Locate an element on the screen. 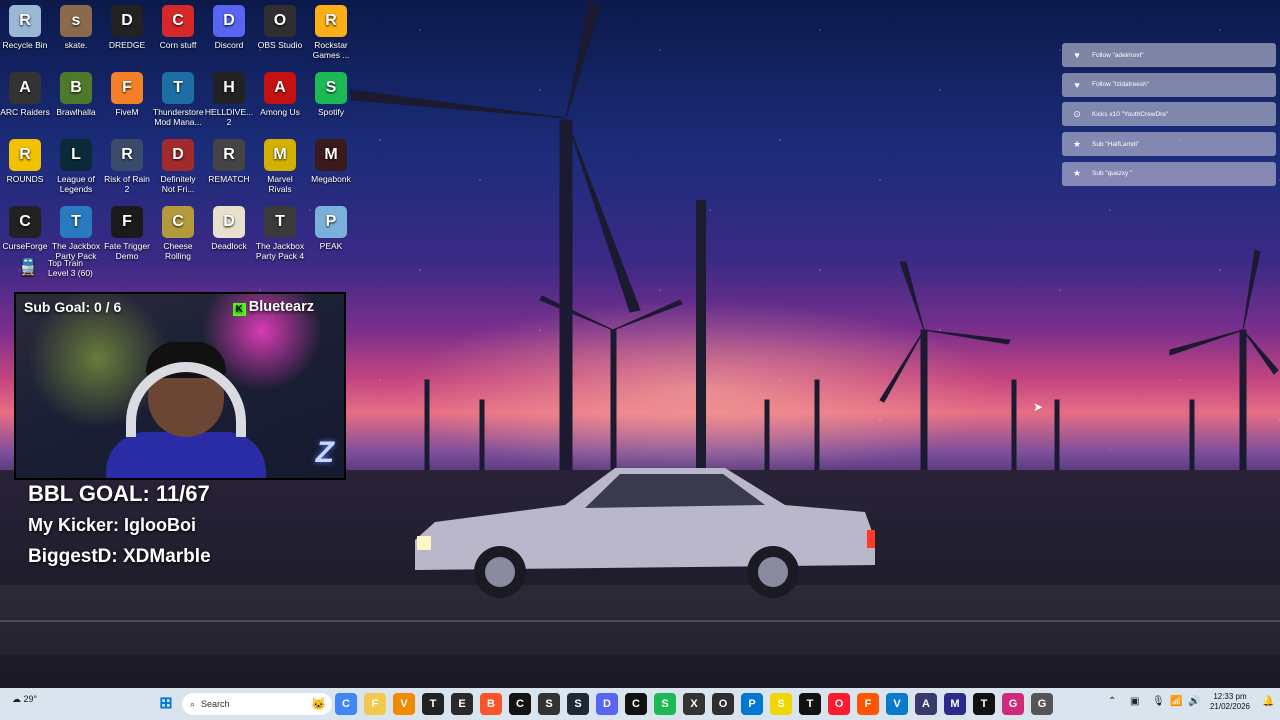  desktop-icon: D Deadlock is located at coordinates (229, 228).